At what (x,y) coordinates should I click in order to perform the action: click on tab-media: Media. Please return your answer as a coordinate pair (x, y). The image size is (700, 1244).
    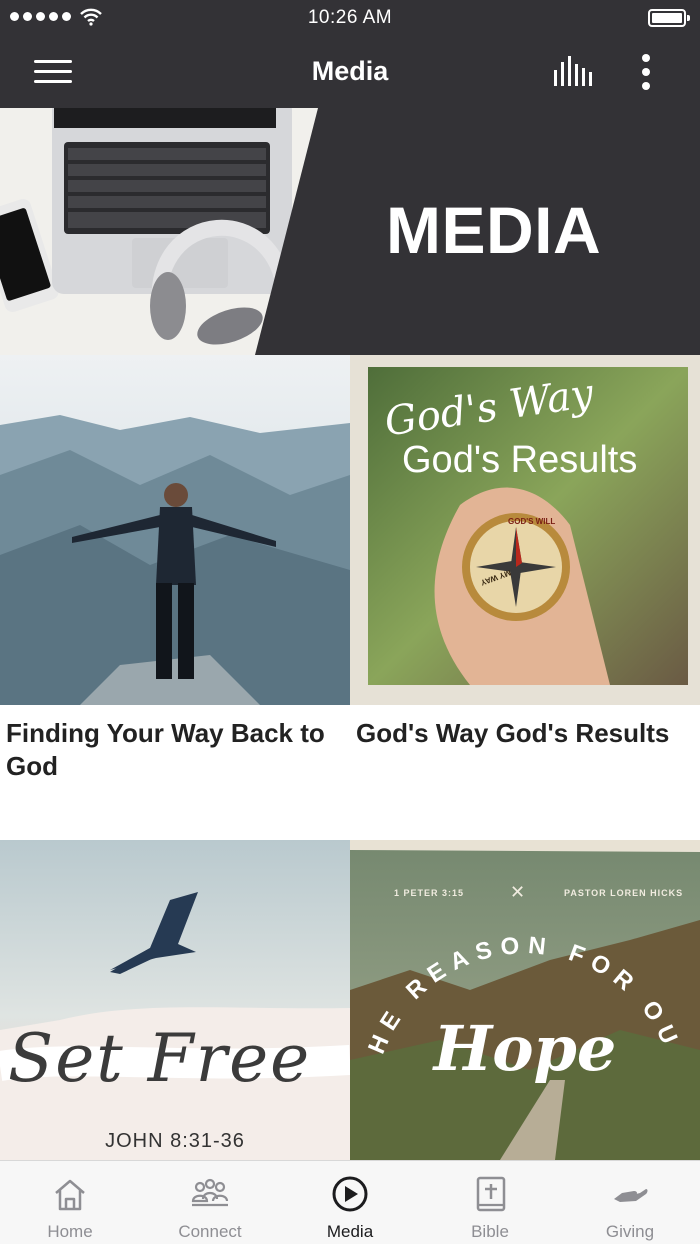
    Looking at the image, I should click on (350, 1202).